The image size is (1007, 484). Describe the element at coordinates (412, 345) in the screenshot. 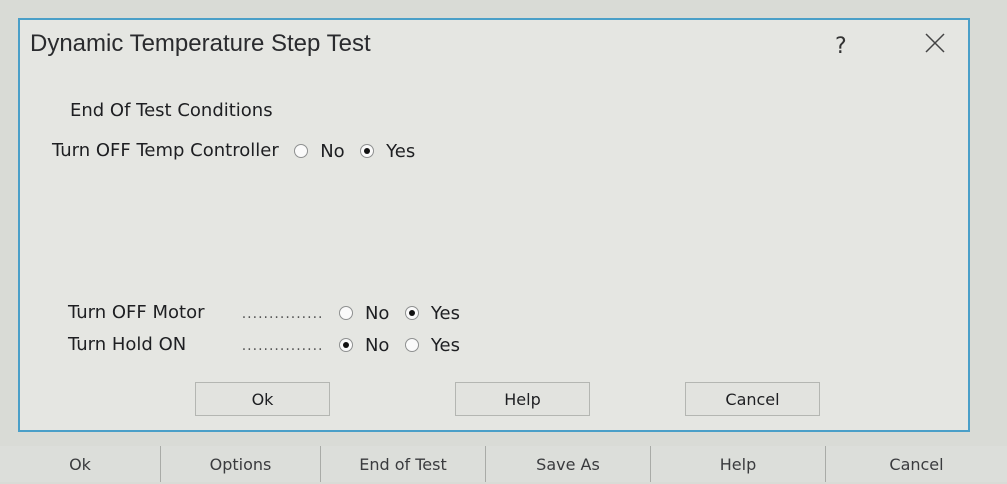

I see `hold-yes-radio` at that location.